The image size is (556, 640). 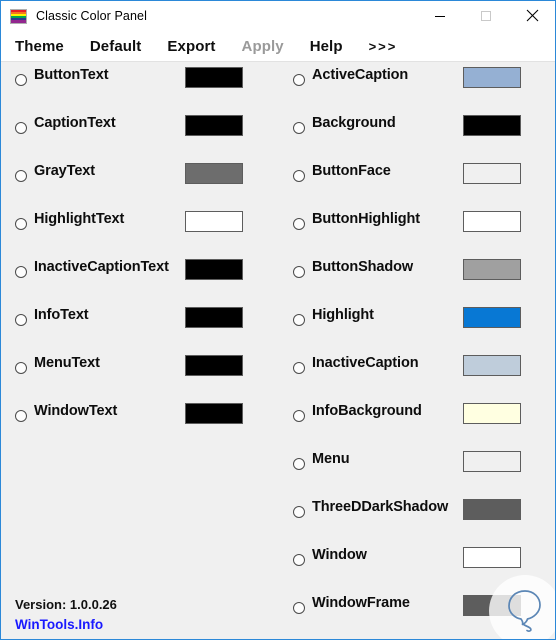 I want to click on radio-button-buttontext, so click(x=21, y=80).